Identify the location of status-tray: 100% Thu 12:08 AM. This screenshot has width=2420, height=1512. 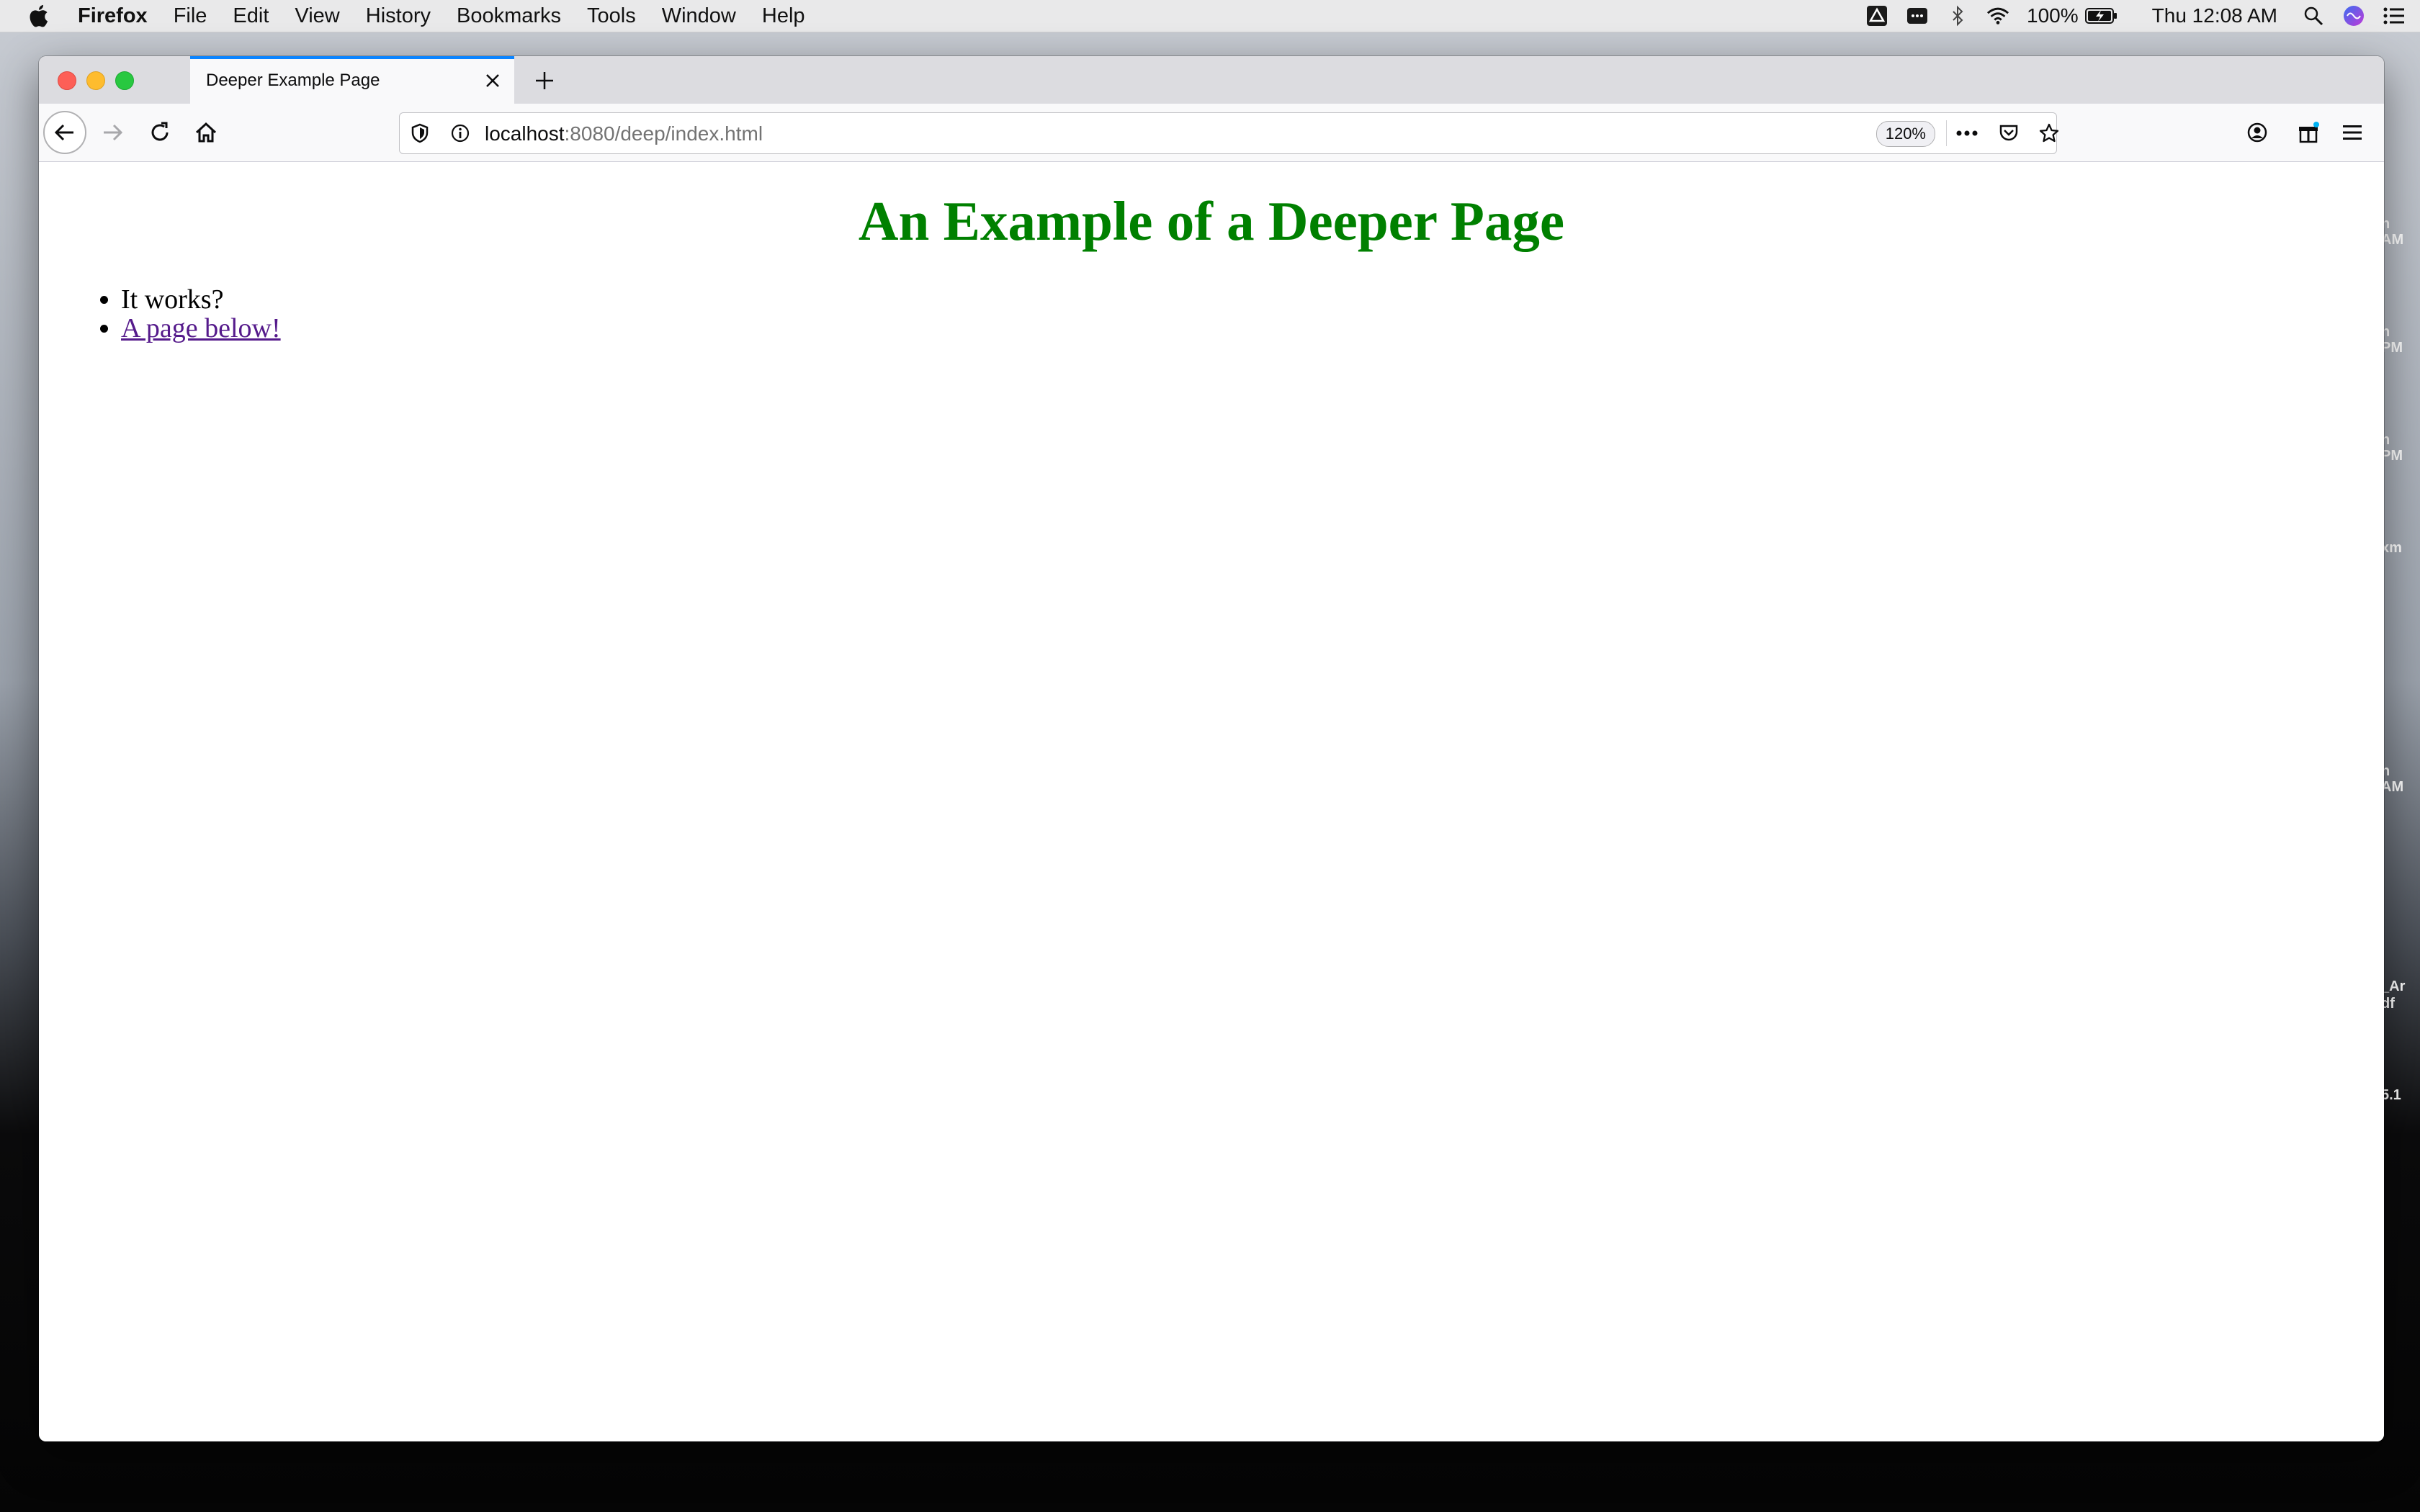
(2142, 16).